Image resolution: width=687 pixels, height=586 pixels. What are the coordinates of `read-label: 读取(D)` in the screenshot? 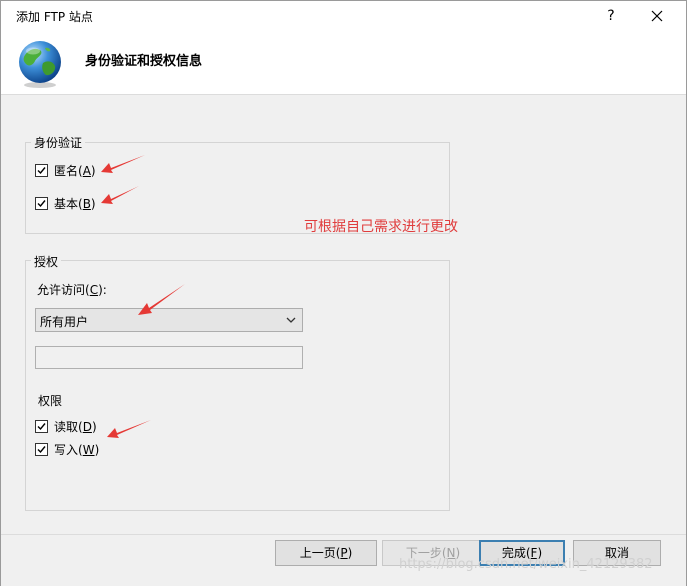 It's located at (75, 427).